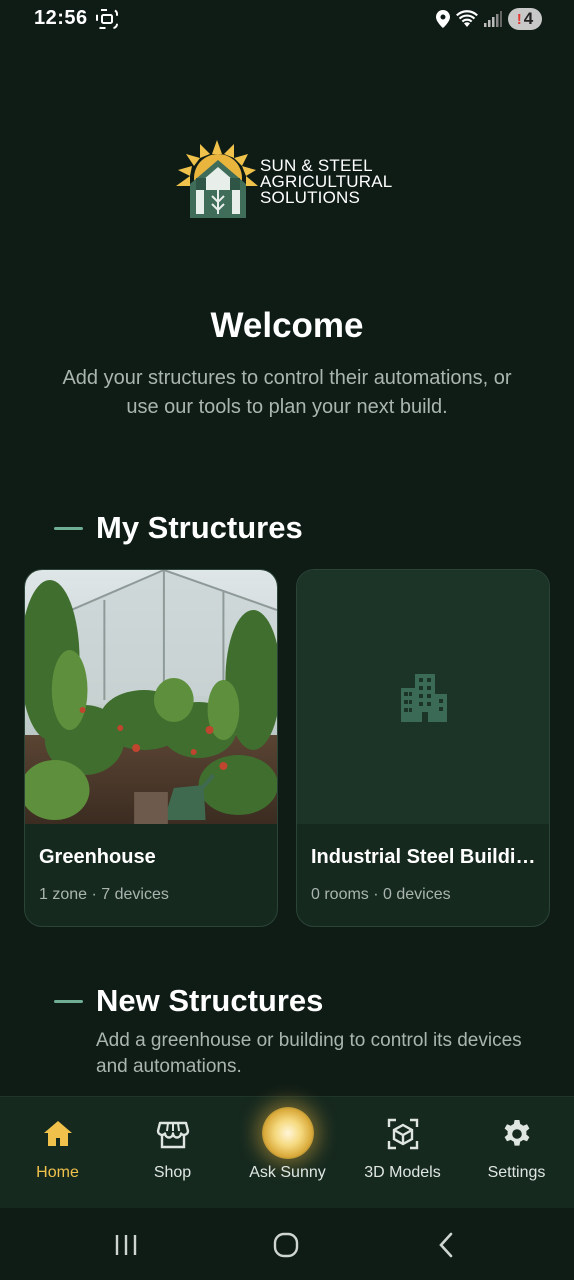 The width and height of the screenshot is (574, 1280). I want to click on building-icon, so click(424, 698).